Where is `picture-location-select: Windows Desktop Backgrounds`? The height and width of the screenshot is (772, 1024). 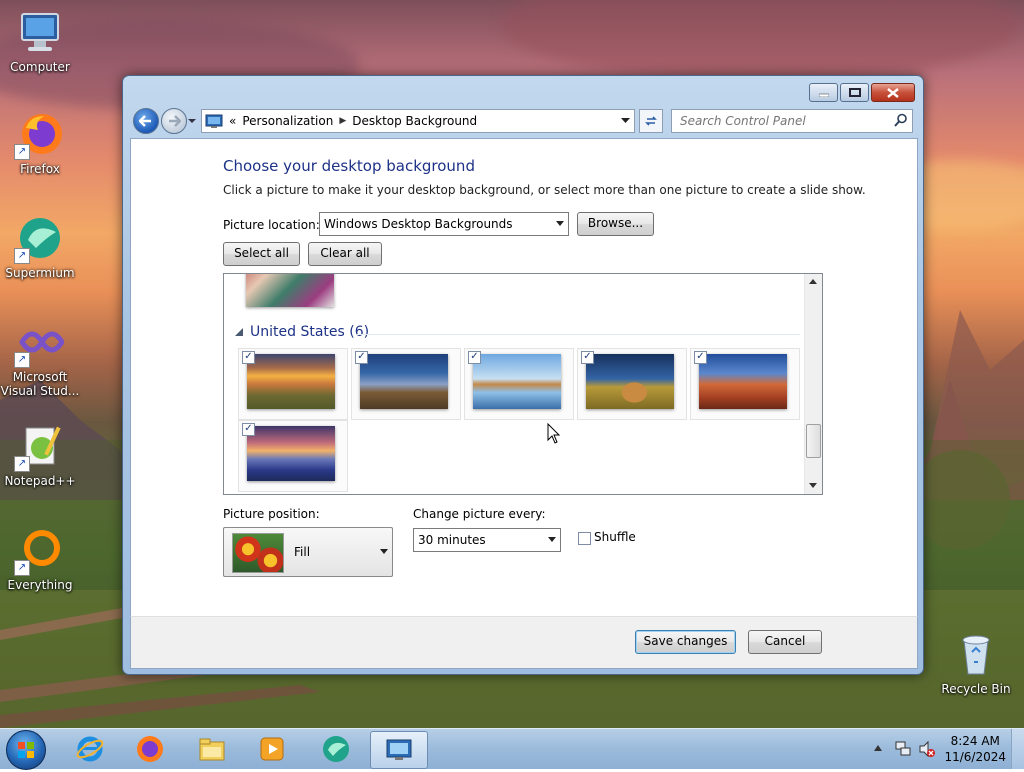
picture-location-select: Windows Desktop Backgrounds is located at coordinates (444, 224).